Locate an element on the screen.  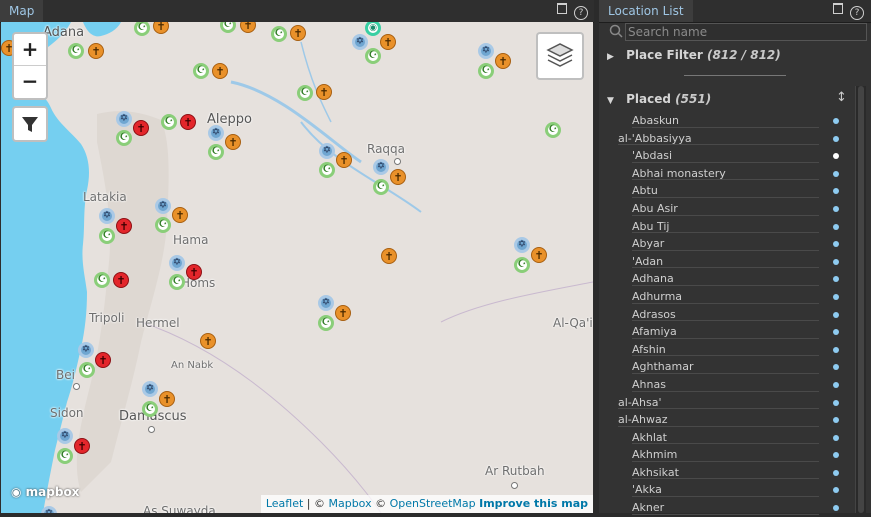
list-scrollbar is located at coordinates (860, 299).